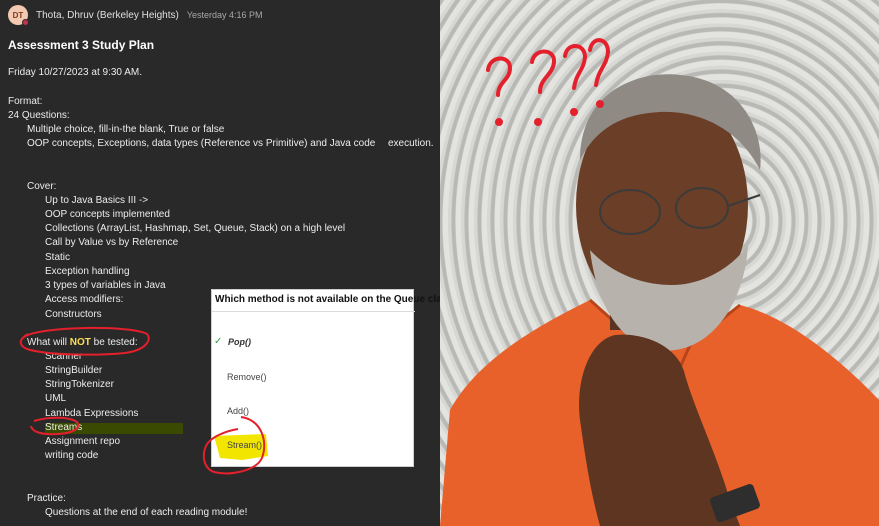 The image size is (879, 526). Describe the element at coordinates (84, 299) in the screenshot. I see `cover-item: Access modifiers:` at that location.